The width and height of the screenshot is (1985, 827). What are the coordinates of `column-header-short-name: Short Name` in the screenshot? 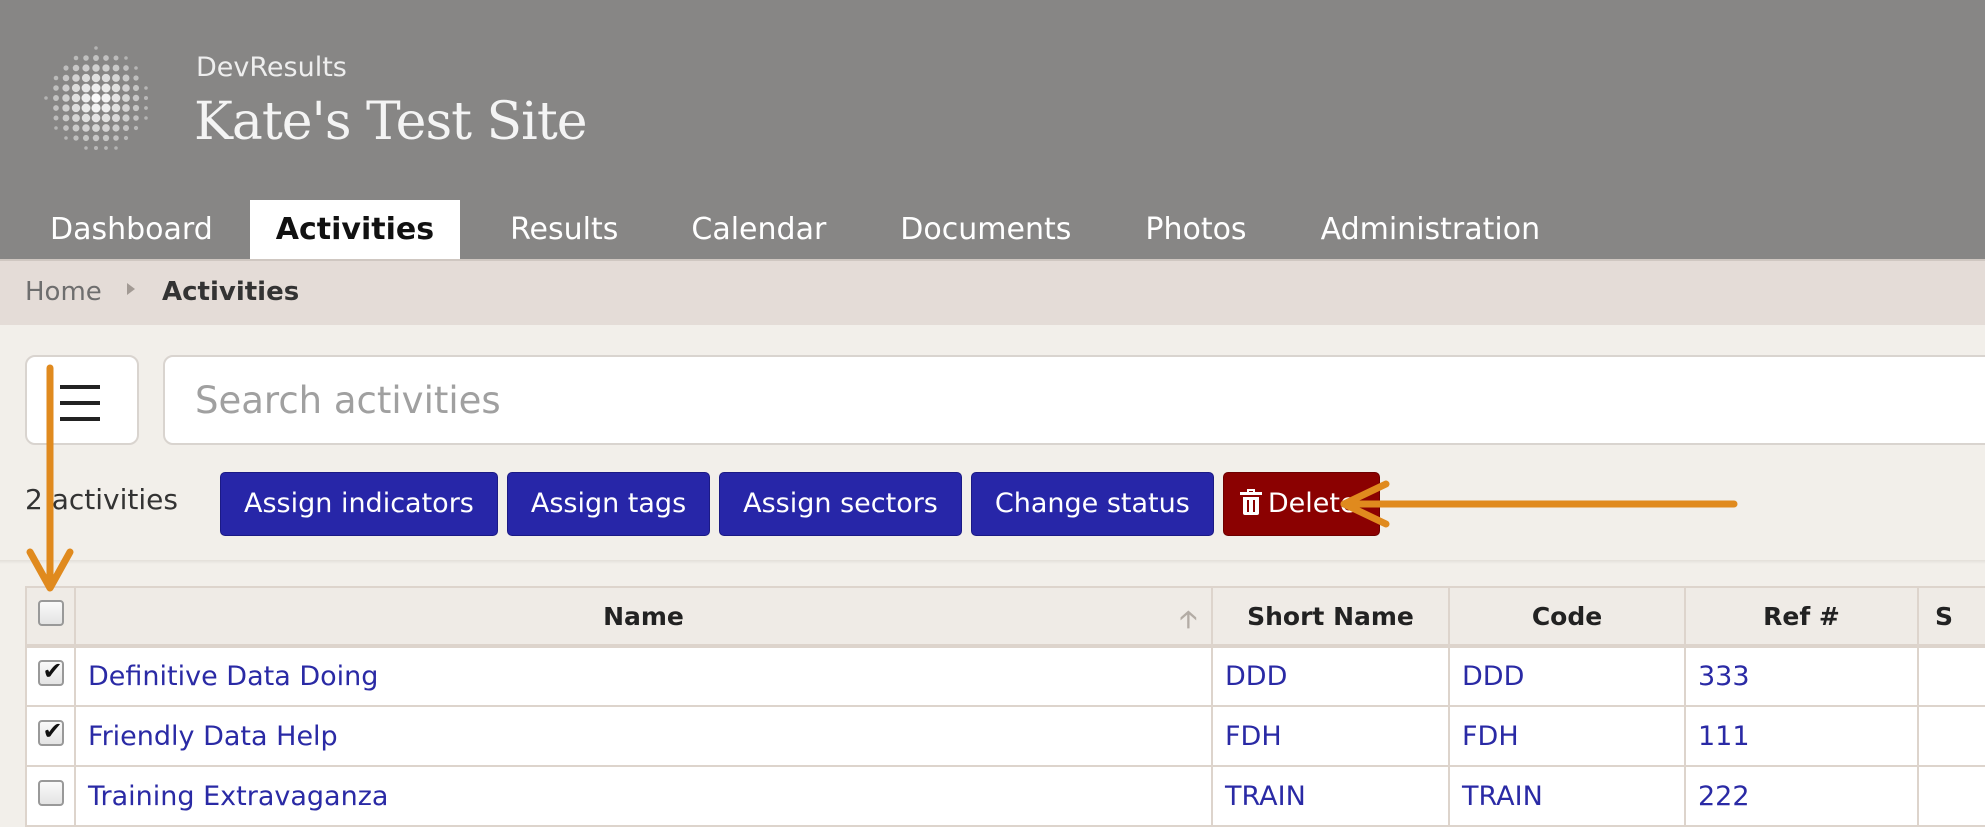 It's located at (1330, 616).